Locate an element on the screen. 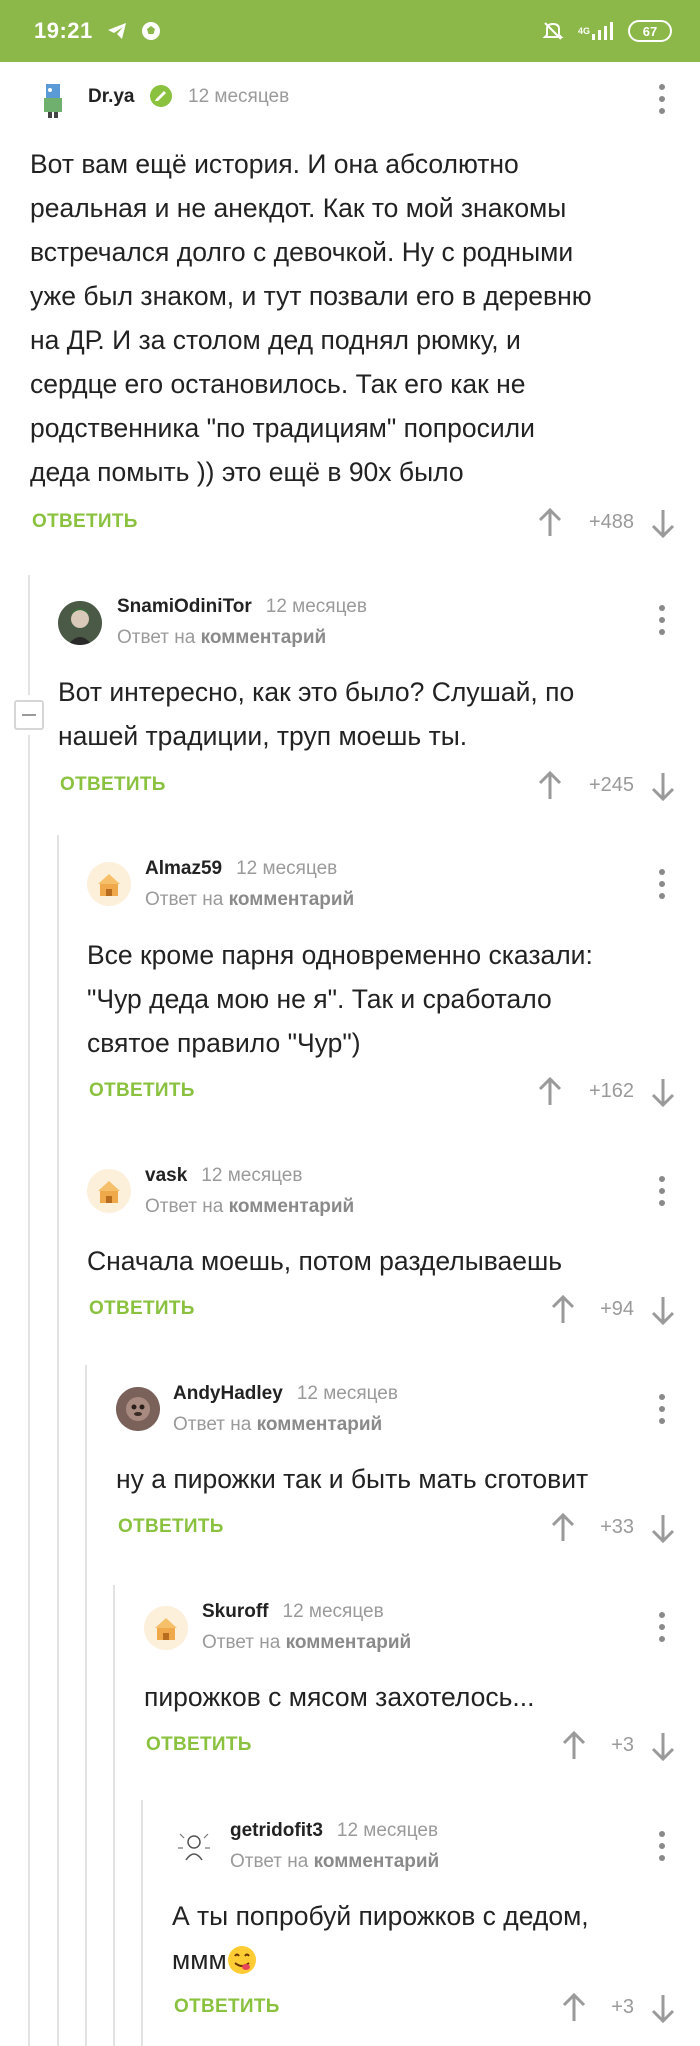  comment-author: AndyHadley 12 месяцев is located at coordinates (285, 1394).